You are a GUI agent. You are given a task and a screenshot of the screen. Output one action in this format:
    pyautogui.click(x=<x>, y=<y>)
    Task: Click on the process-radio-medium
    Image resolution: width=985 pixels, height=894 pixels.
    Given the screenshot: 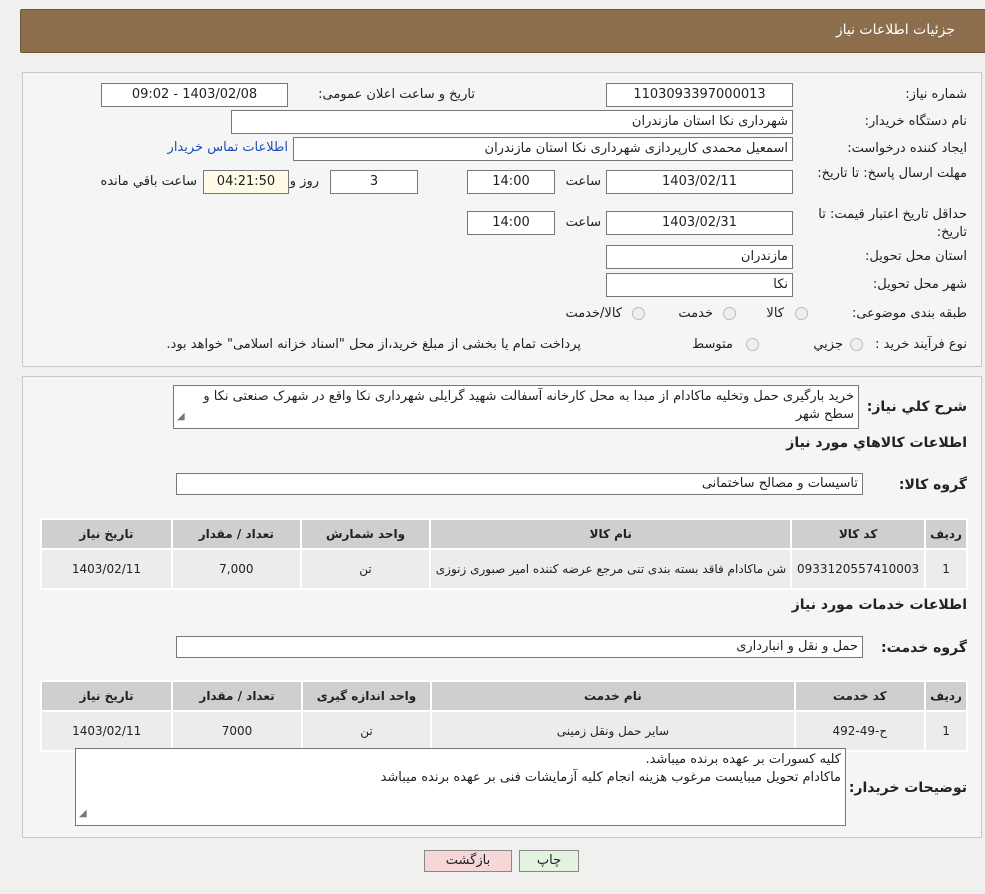 What is the action you would take?
    pyautogui.click(x=752, y=344)
    